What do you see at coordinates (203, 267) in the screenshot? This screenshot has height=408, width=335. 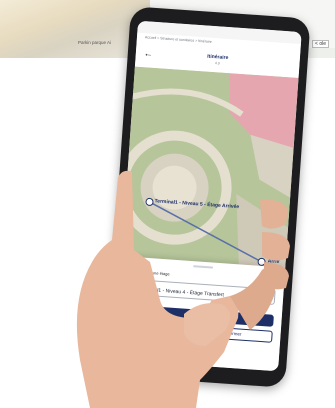 I see `sheet-drag-handle` at bounding box center [203, 267].